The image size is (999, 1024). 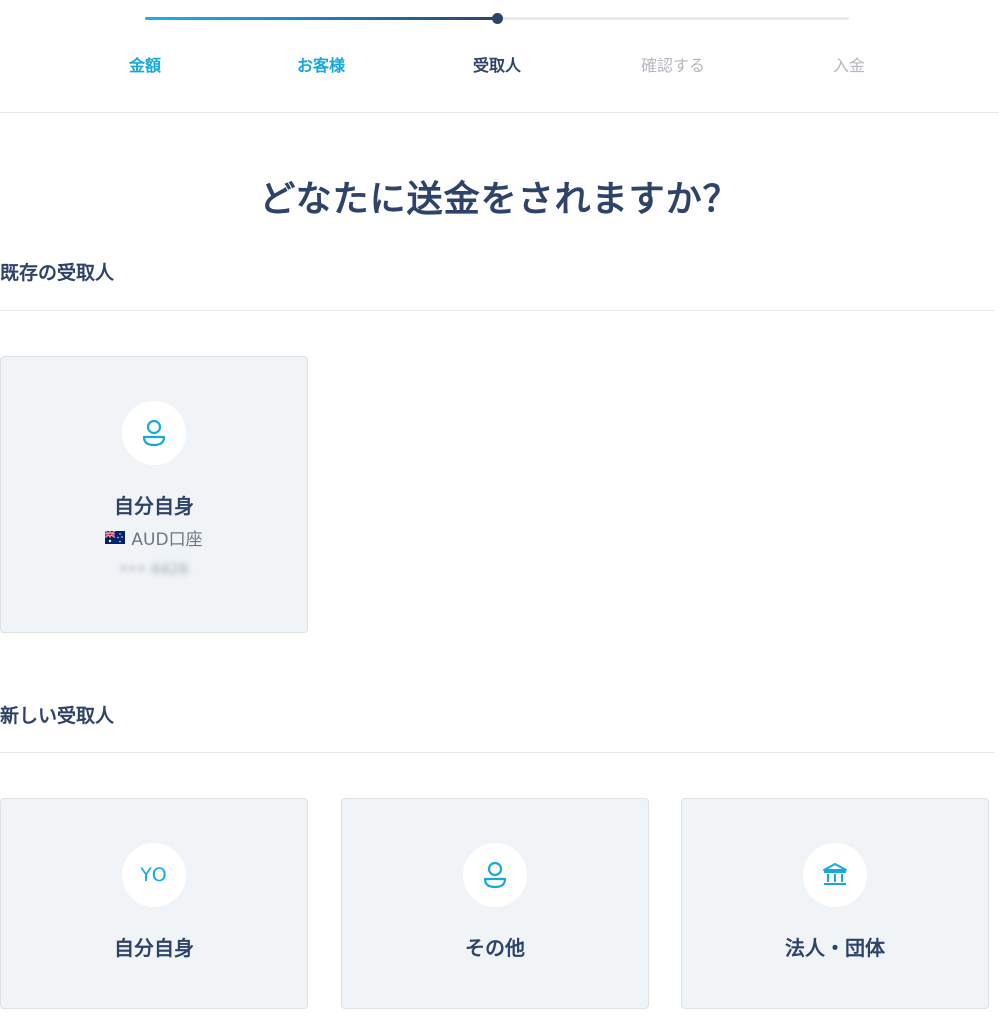 I want to click on new-recipient-heading: 新しい受取人, so click(x=57, y=716).